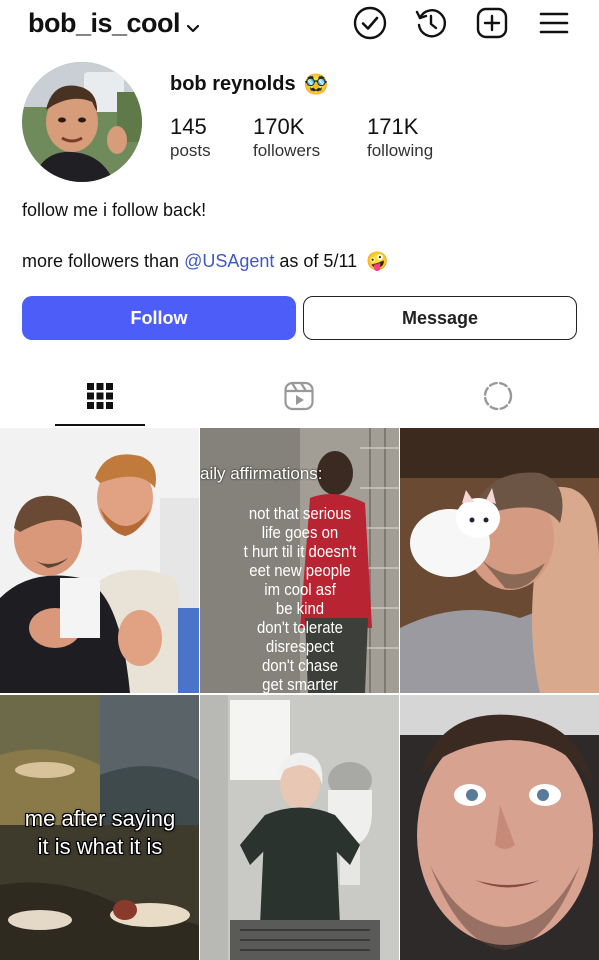 Image resolution: width=599 pixels, height=960 pixels. I want to click on username-label: bob_is_cool, so click(104, 23).